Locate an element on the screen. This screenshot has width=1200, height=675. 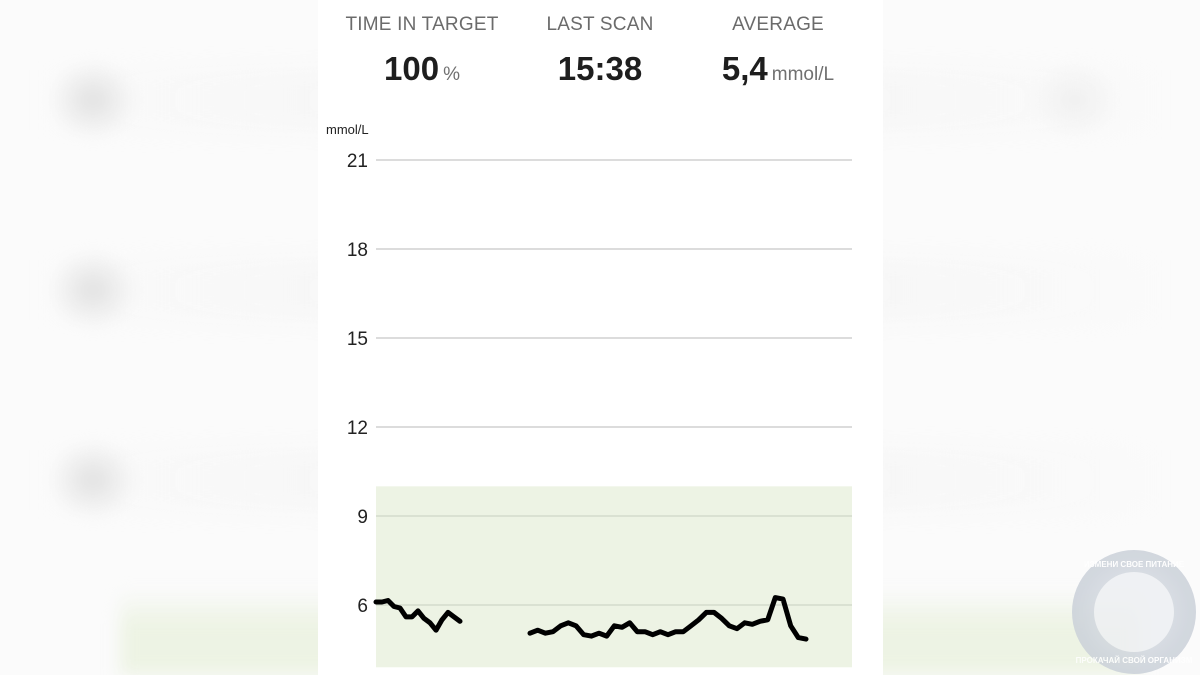
bodybuilder-logo-icon is located at coordinates (1134, 612).